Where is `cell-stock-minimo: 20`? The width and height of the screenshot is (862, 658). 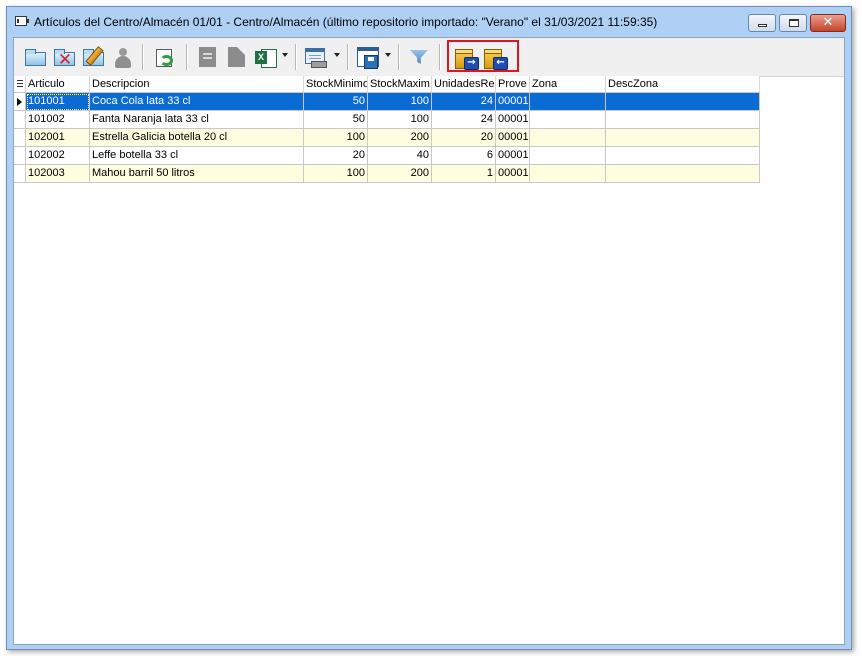 cell-stock-minimo: 20 is located at coordinates (336, 156).